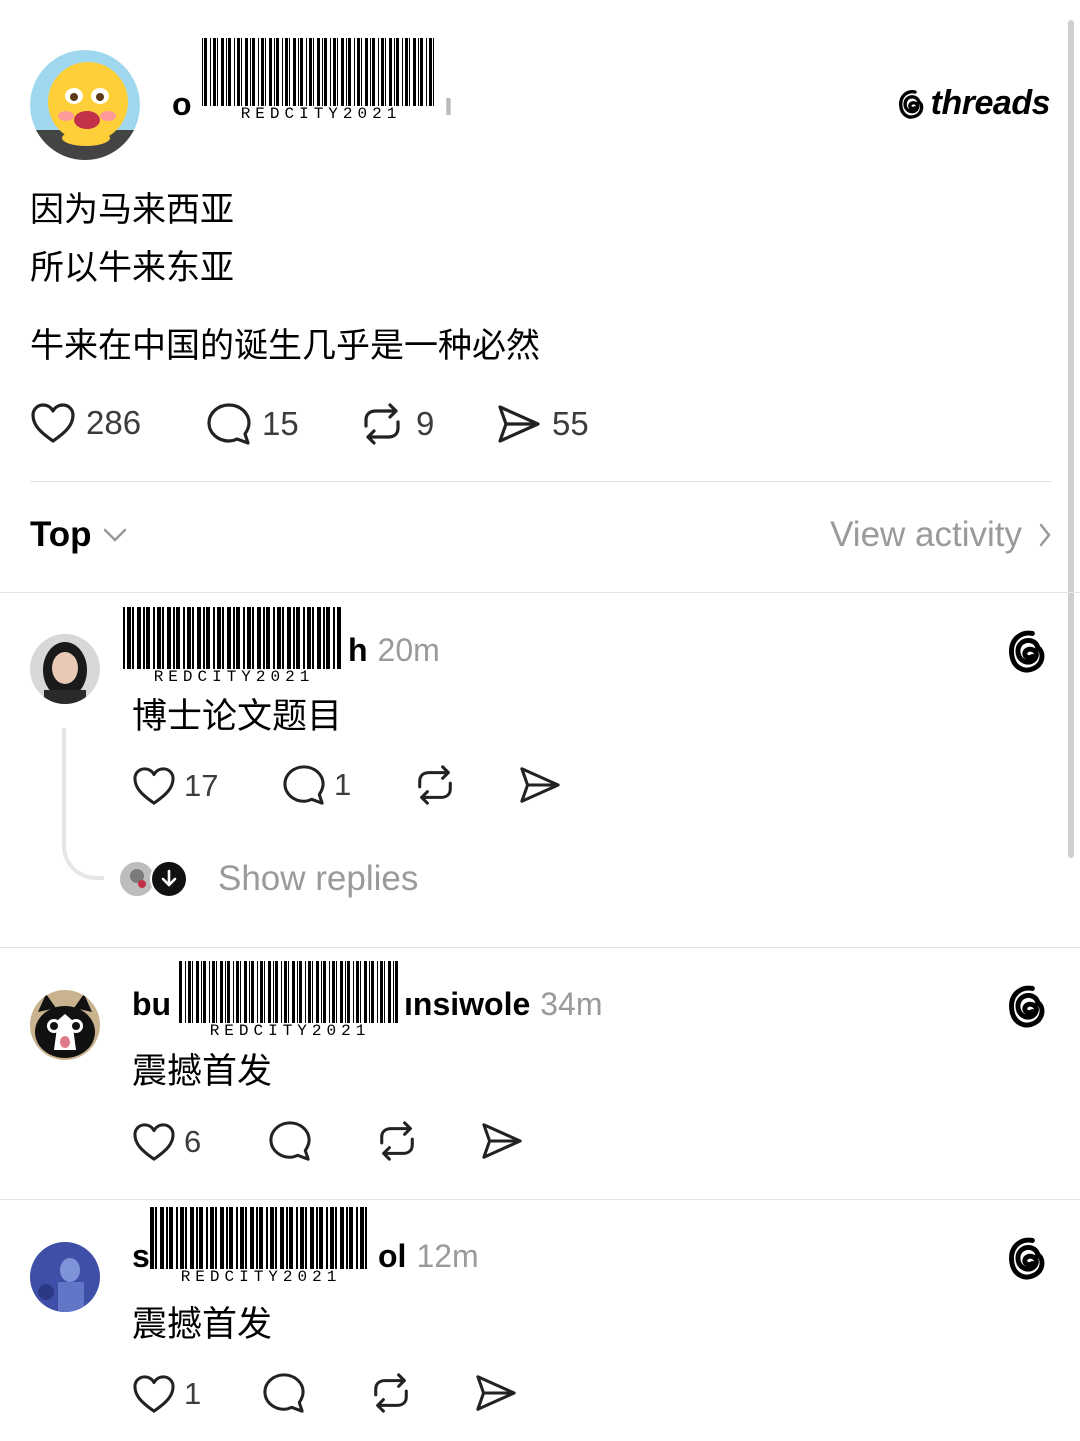  Describe the element at coordinates (1071, 439) in the screenshot. I see `scrollbar` at that location.